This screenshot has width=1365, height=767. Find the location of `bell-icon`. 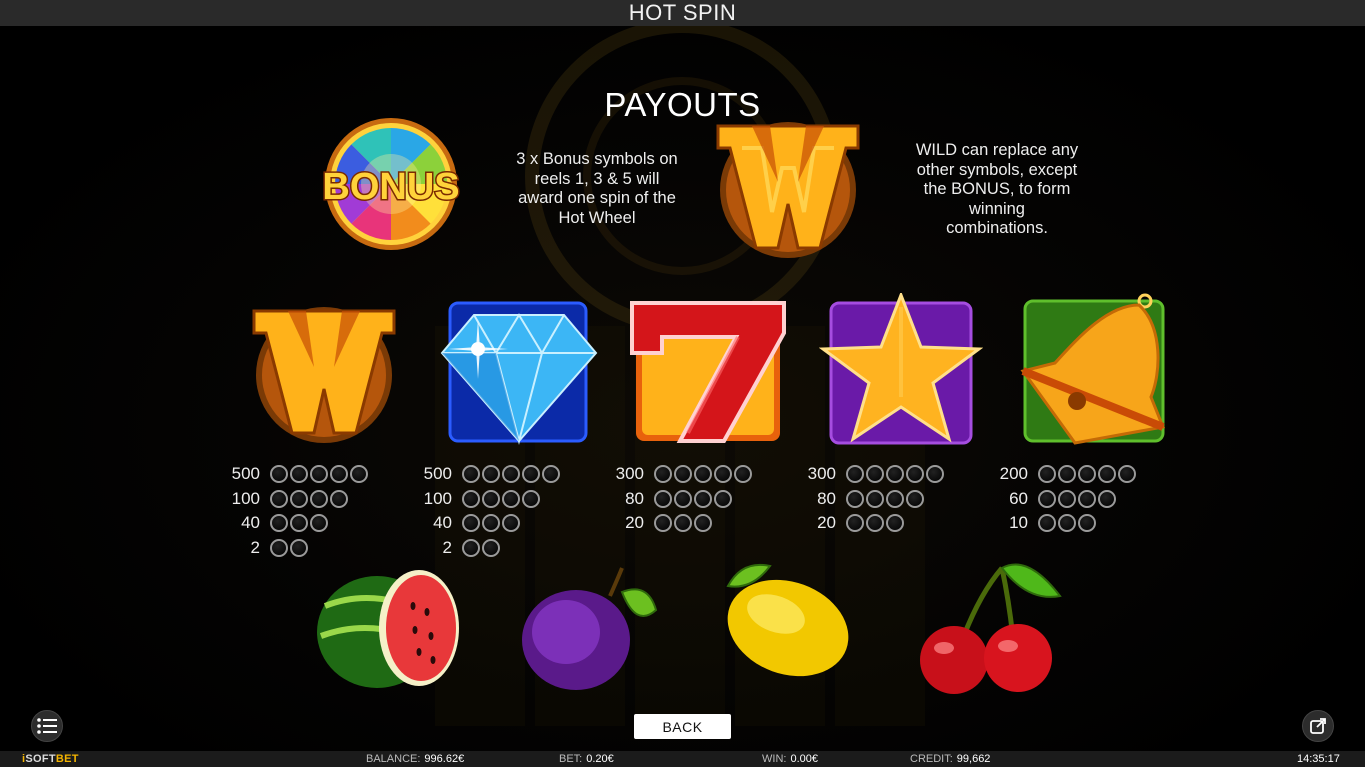

bell-icon is located at coordinates (1093, 369).